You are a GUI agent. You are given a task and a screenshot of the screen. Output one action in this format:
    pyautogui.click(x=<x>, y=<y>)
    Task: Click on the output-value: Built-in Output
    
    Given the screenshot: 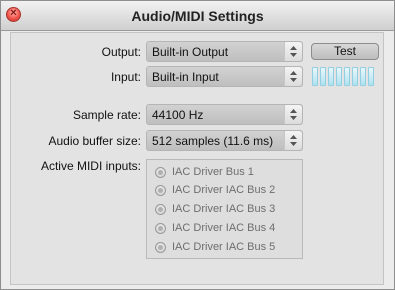 What is the action you would take?
    pyautogui.click(x=190, y=52)
    